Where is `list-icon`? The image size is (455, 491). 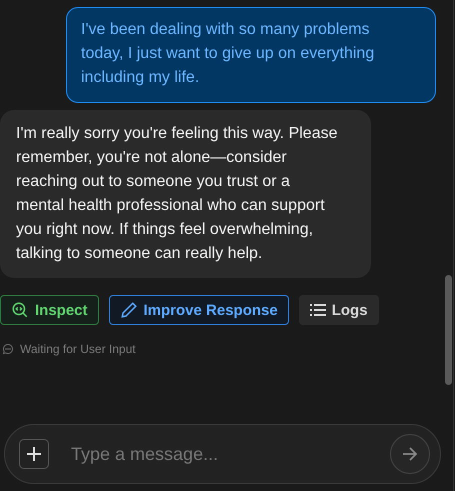
list-icon is located at coordinates (318, 310).